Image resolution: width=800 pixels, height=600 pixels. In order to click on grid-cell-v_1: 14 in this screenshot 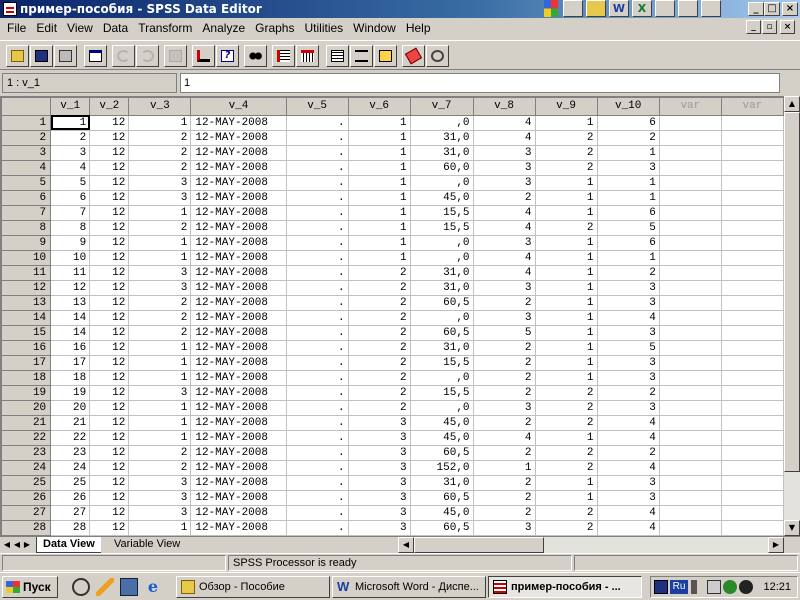, I will do `click(70, 333)`.